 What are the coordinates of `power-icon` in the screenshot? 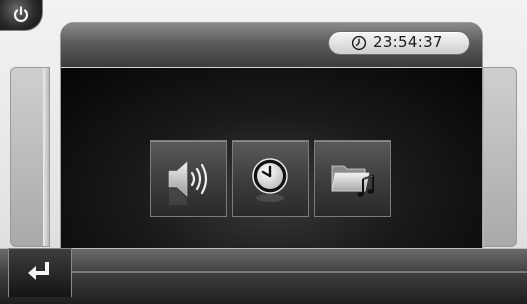 It's located at (21, 14).